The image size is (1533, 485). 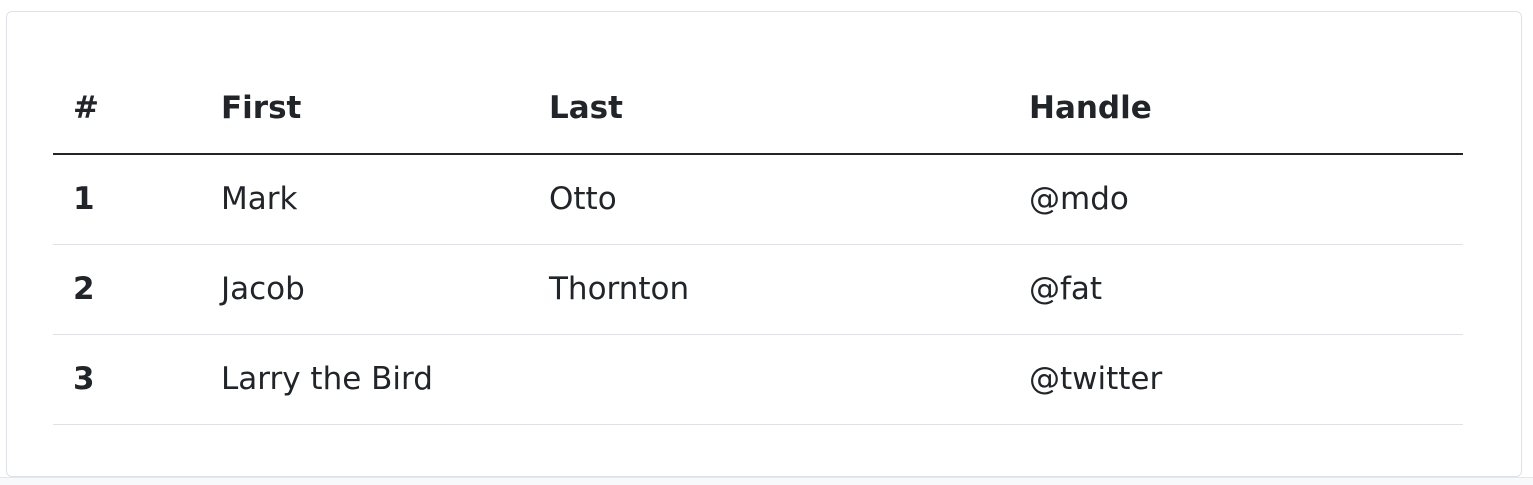 I want to click on column-header-number: #, so click(x=127, y=110).